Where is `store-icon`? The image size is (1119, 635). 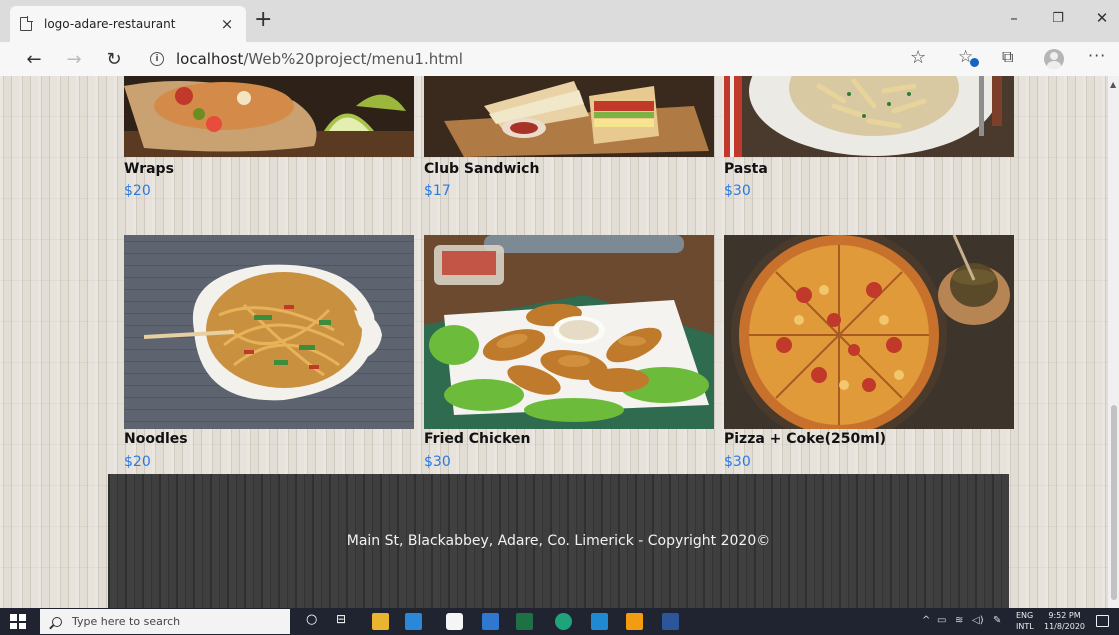 store-icon is located at coordinates (454, 621).